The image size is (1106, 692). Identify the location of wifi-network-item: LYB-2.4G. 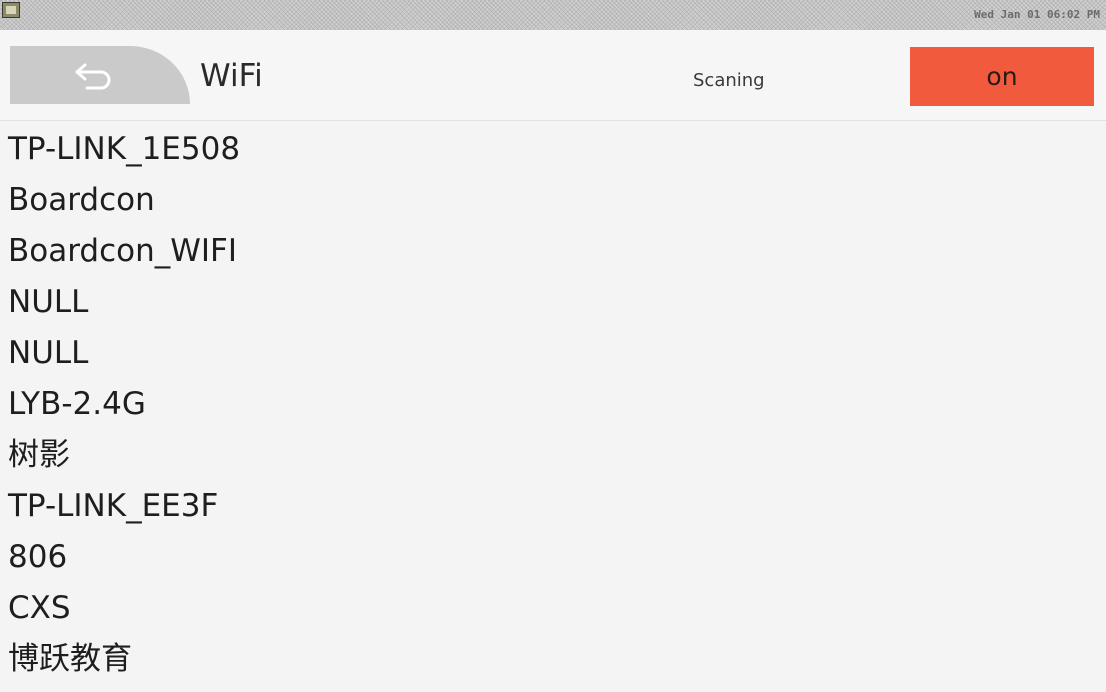
(553, 404).